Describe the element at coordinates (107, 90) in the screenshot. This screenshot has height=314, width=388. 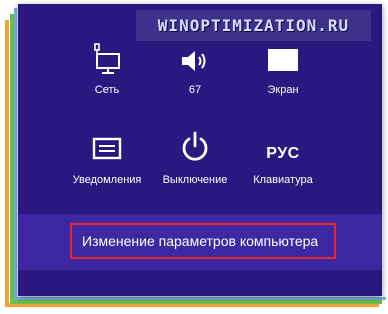
I see `tile-network-label: Сеть` at that location.